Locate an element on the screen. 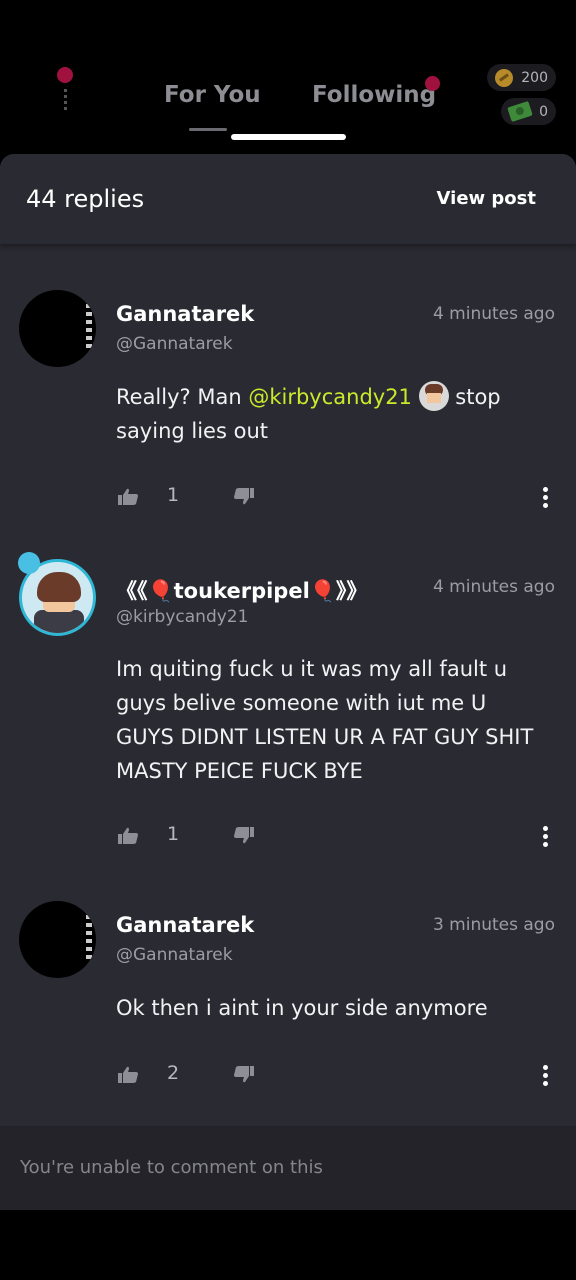 The image size is (576, 1280). cash-count: 0 is located at coordinates (543, 111).